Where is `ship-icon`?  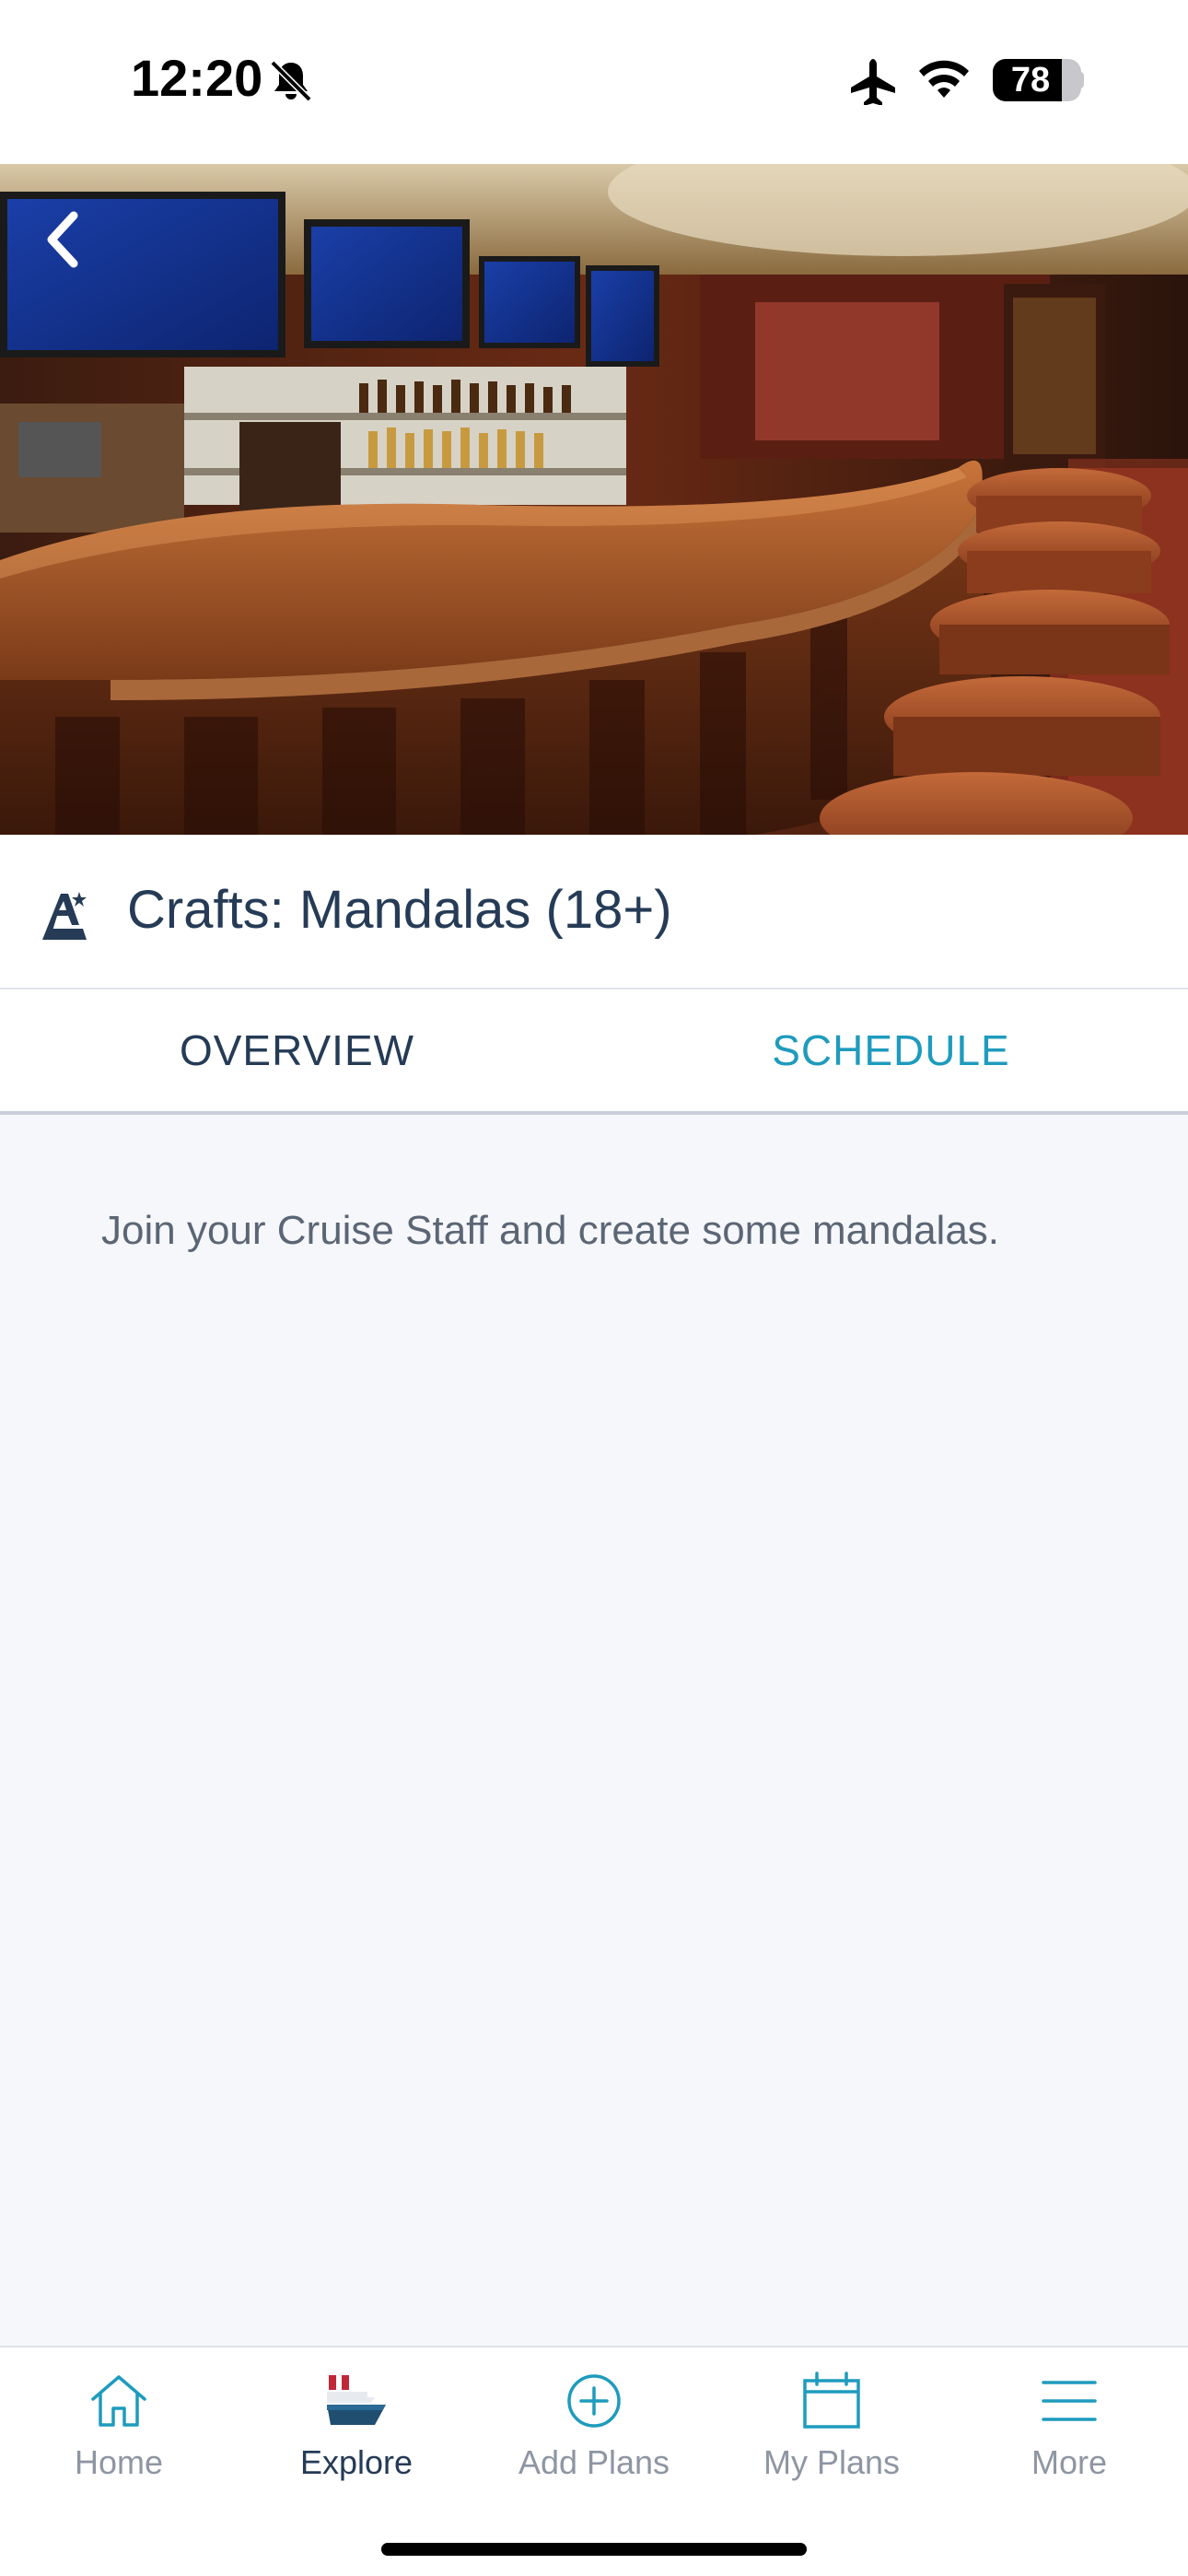
ship-icon is located at coordinates (356, 2400).